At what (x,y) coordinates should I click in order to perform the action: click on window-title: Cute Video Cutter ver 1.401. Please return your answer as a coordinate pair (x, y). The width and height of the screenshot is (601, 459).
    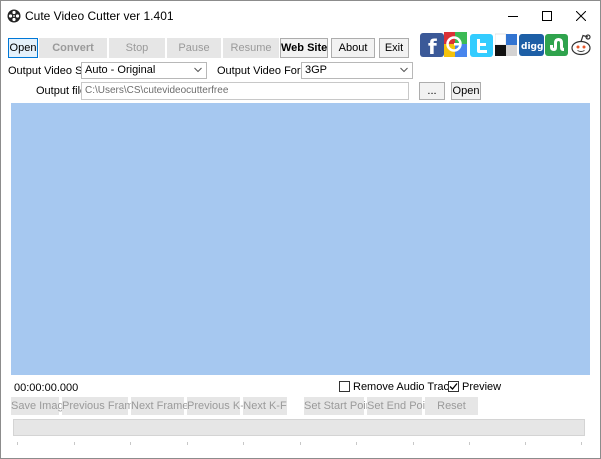
    Looking at the image, I should click on (99, 16).